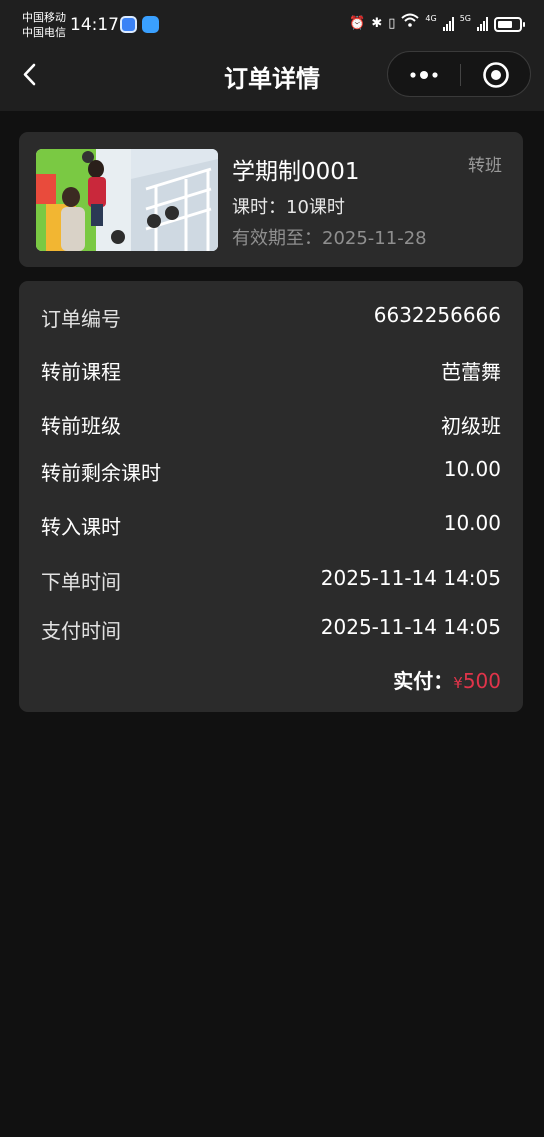 Image resolution: width=544 pixels, height=1137 pixels. What do you see at coordinates (101, 473) in the screenshot?
I see `remaining-hours-label: 转前剩余课时` at bounding box center [101, 473].